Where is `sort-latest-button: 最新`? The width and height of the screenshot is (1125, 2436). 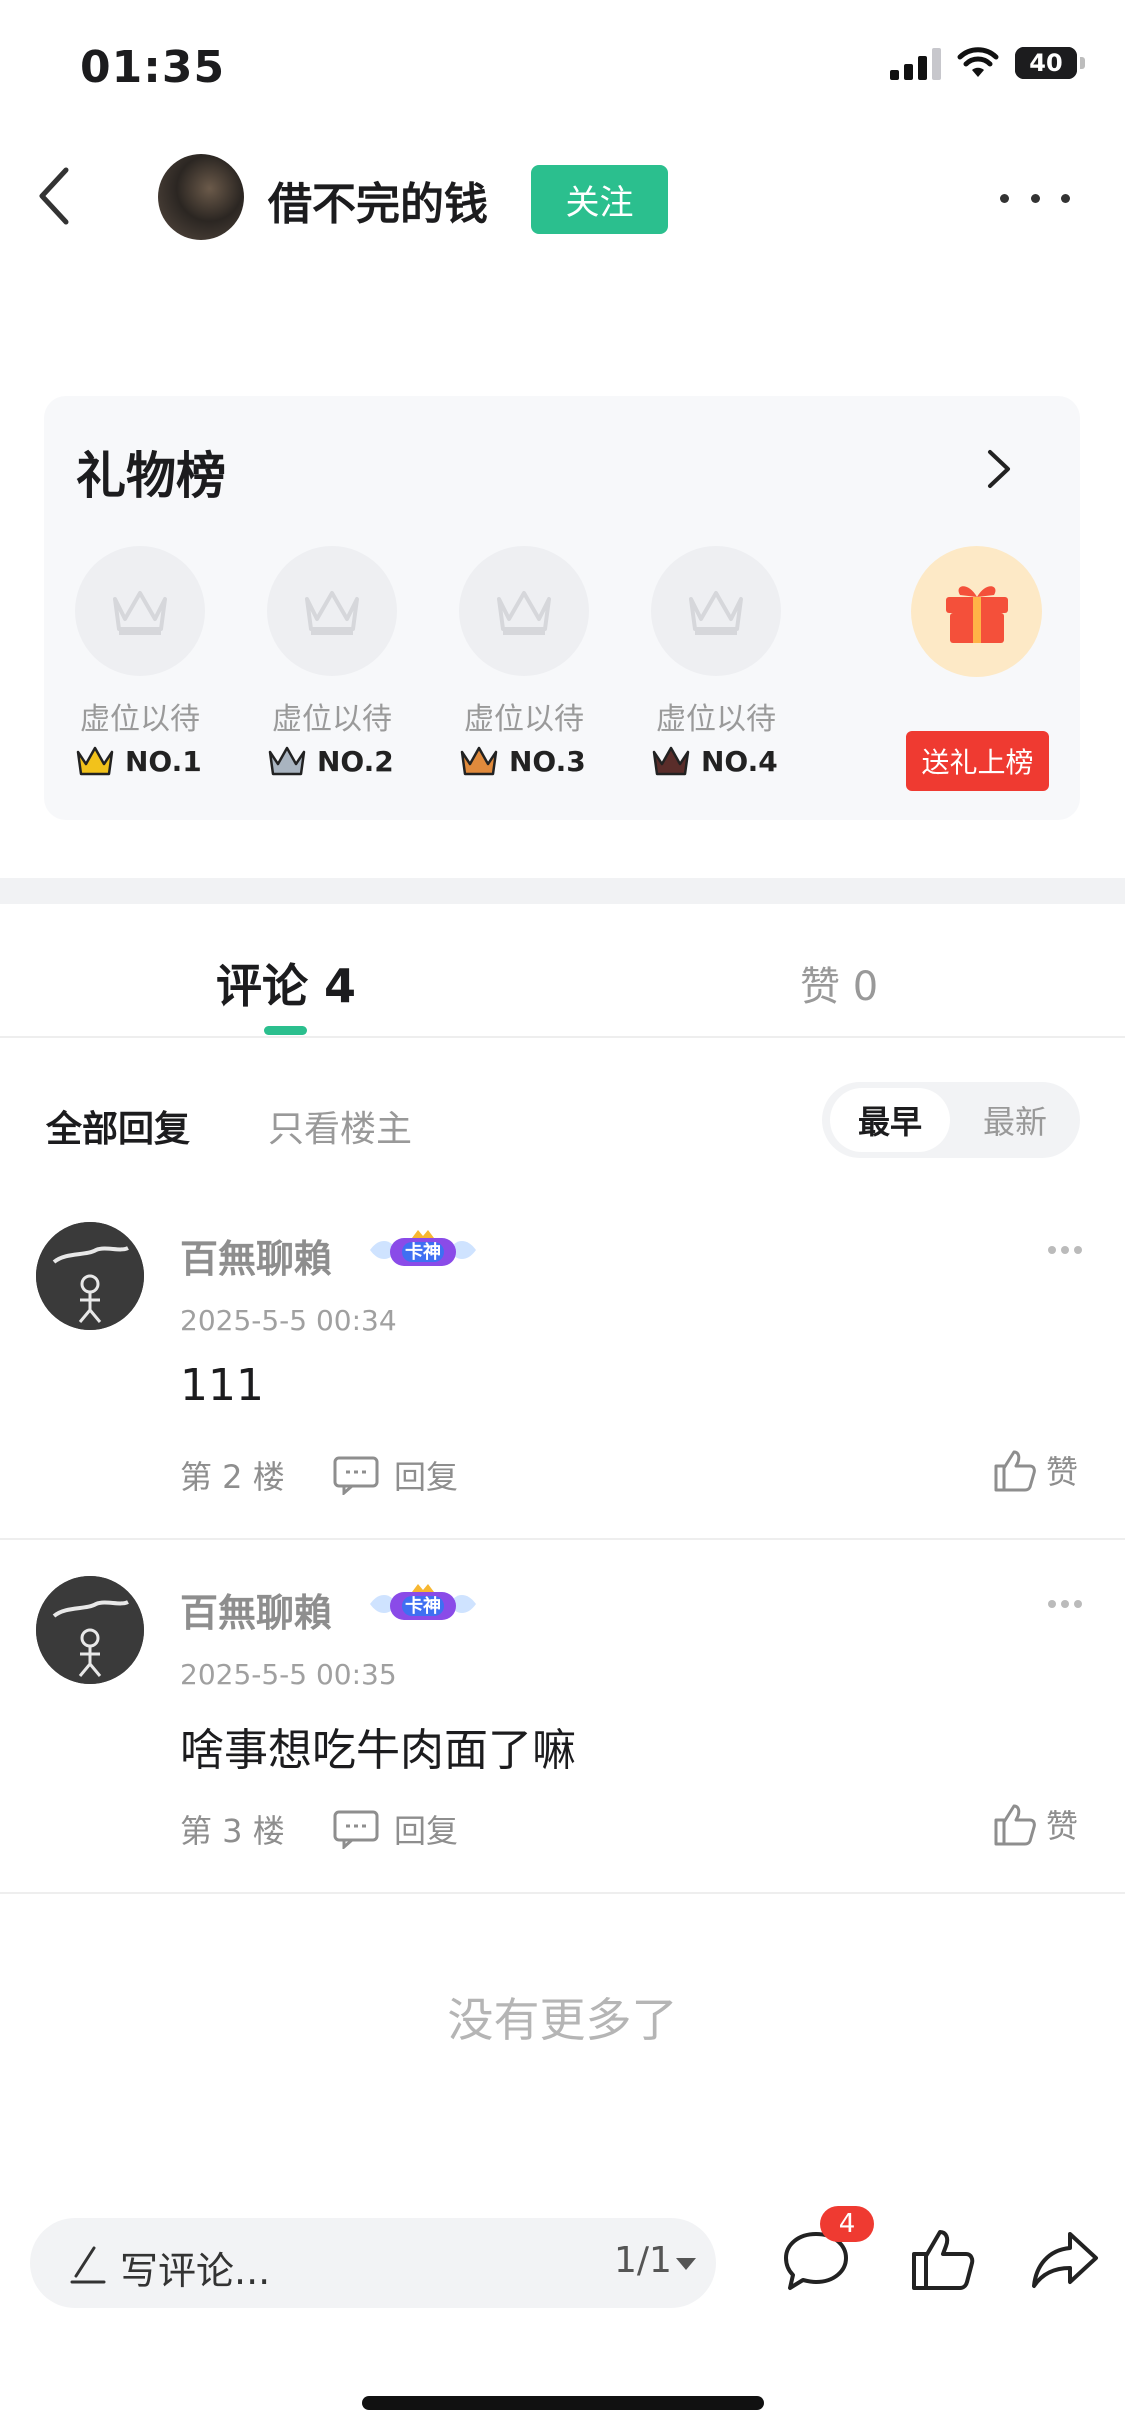
sort-latest-button: 最新 is located at coordinates (1015, 1120).